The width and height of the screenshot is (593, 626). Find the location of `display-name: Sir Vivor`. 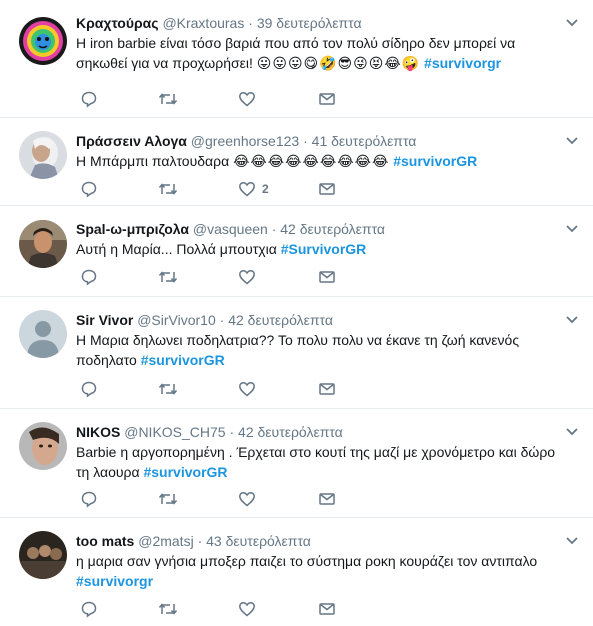

display-name: Sir Vivor is located at coordinates (104, 320).